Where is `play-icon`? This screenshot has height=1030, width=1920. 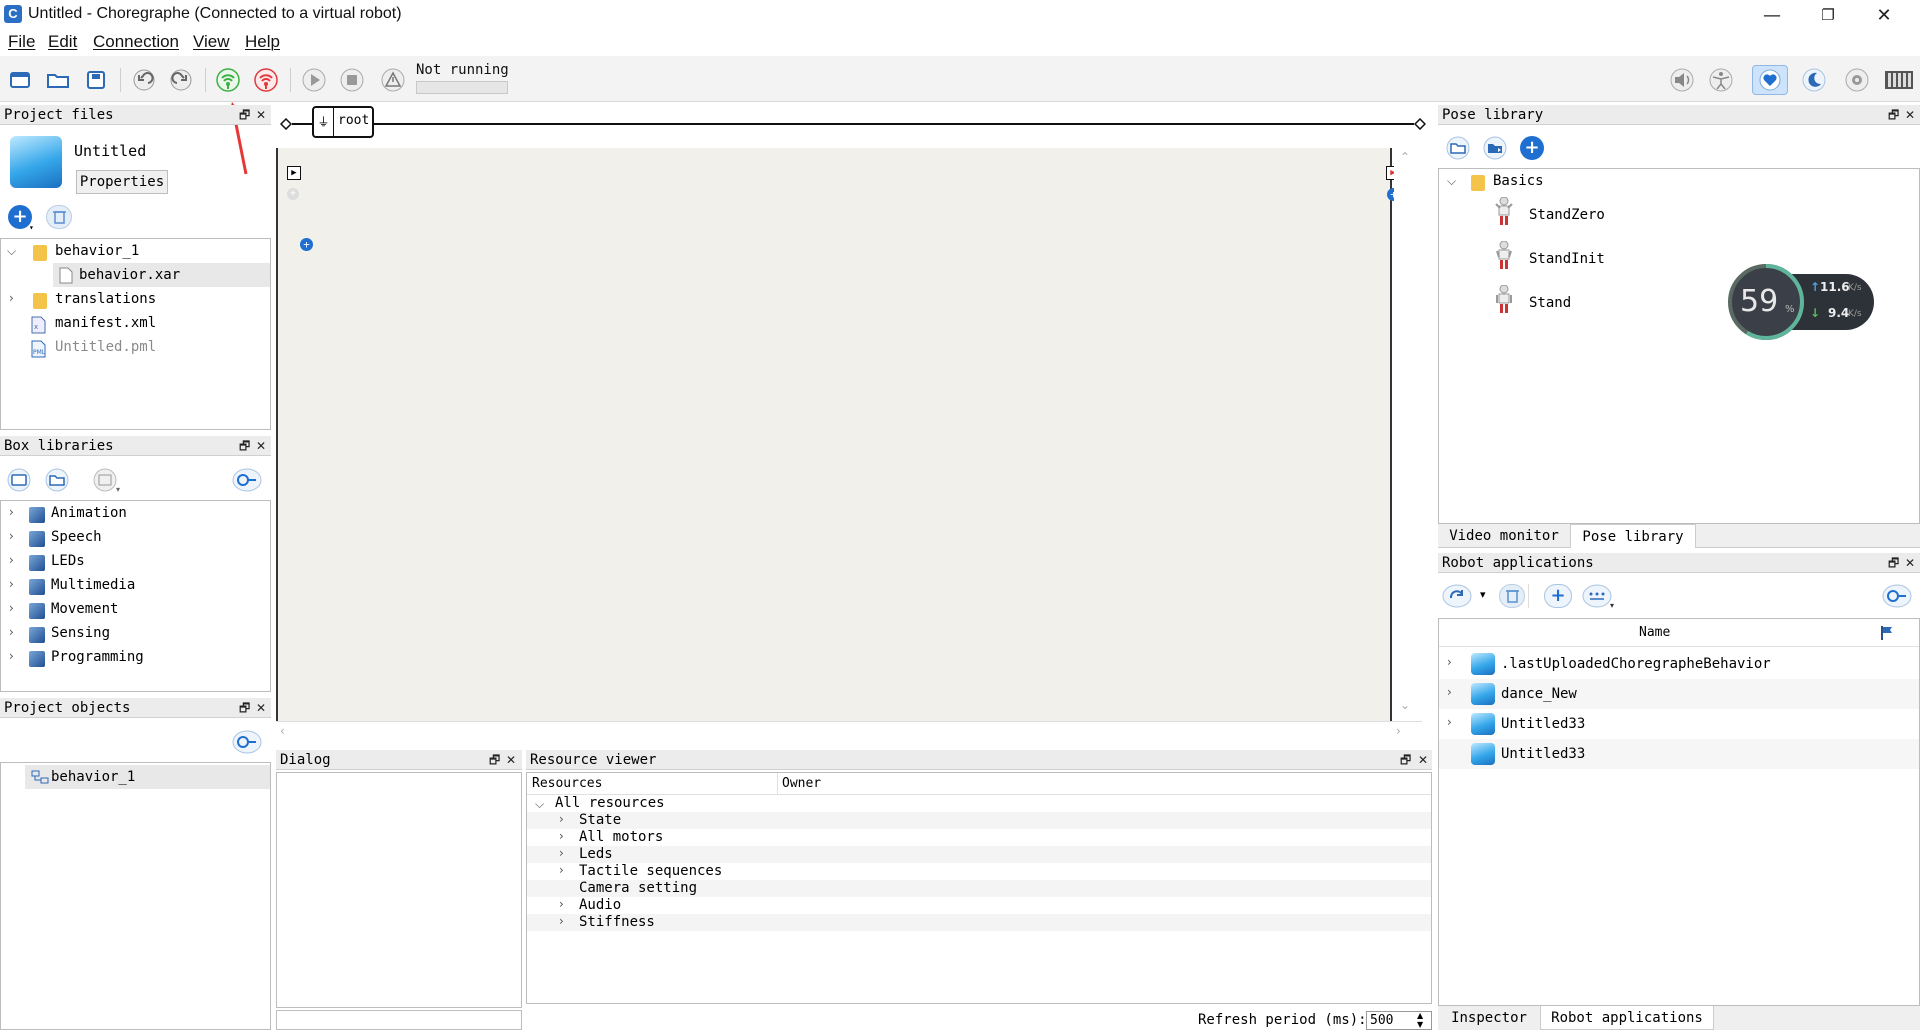 play-icon is located at coordinates (314, 80).